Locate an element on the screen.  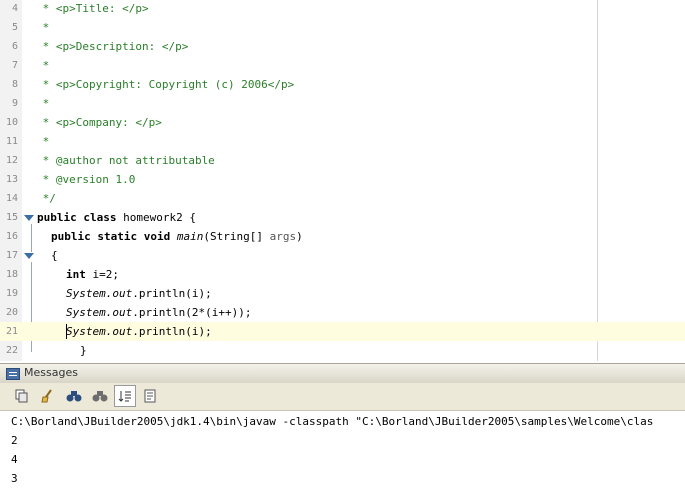
find-next-icon is located at coordinates (100, 396).